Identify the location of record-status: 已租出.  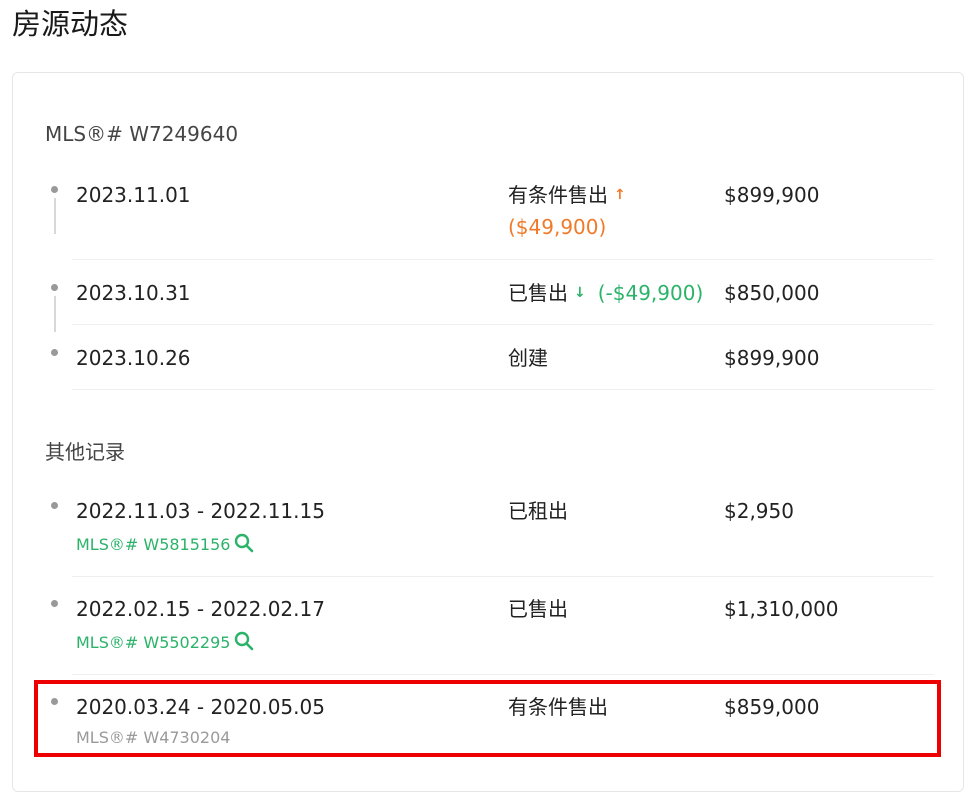
(538, 511).